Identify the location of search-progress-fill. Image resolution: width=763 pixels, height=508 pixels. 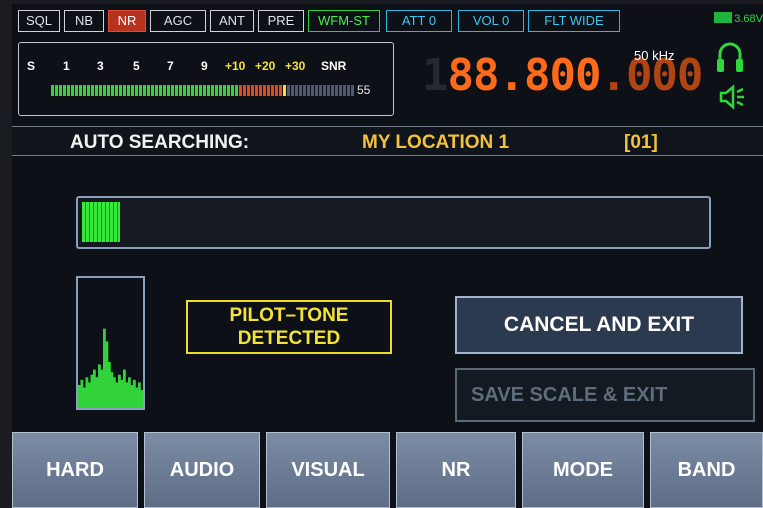
(101, 222).